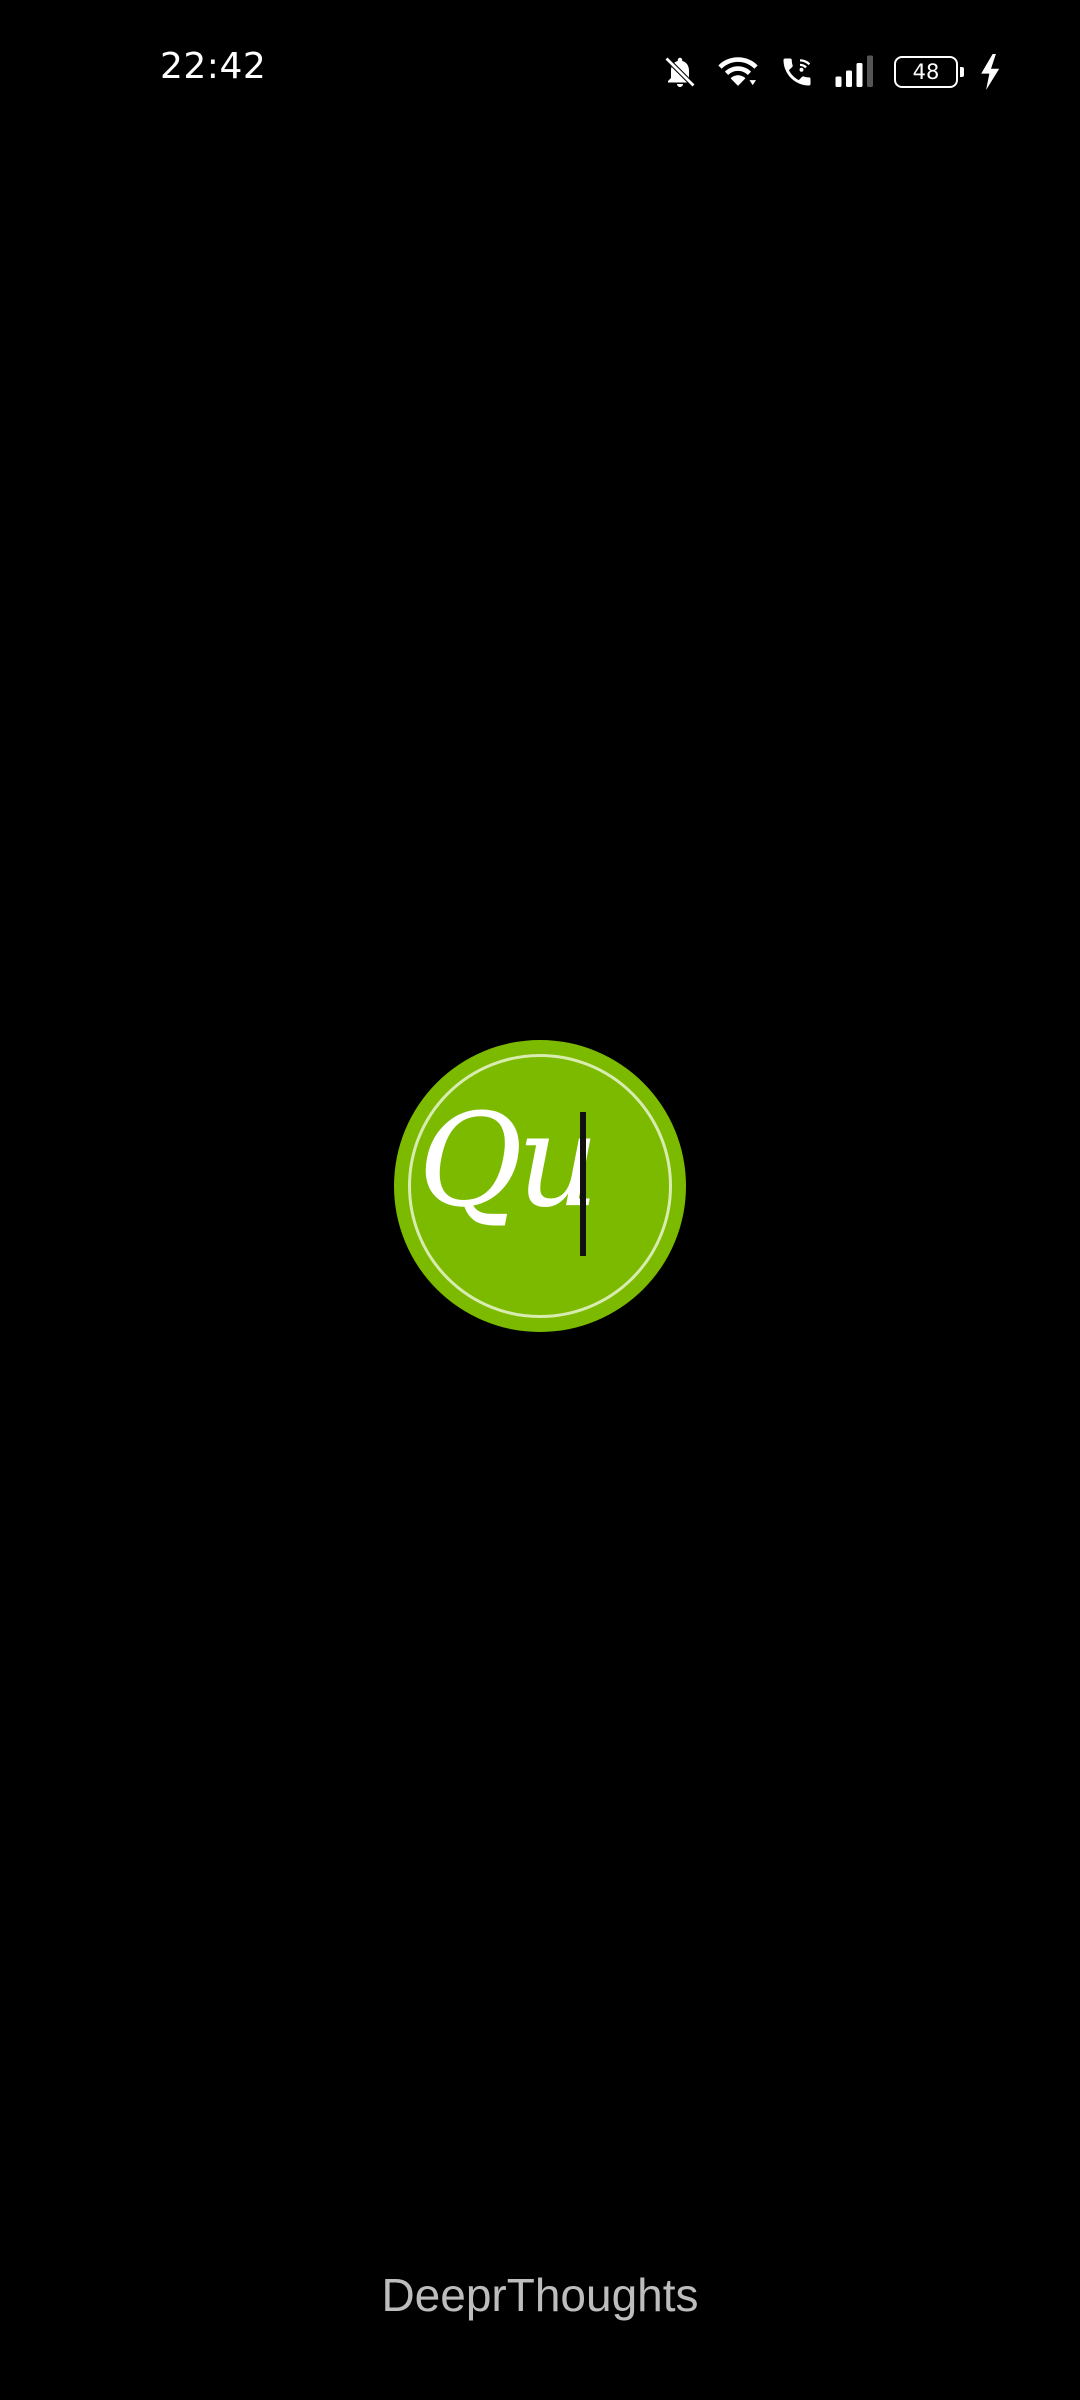 This screenshot has height=2400, width=1080. What do you see at coordinates (540, 72) in the screenshot?
I see `status-bar: 22:42 48` at bounding box center [540, 72].